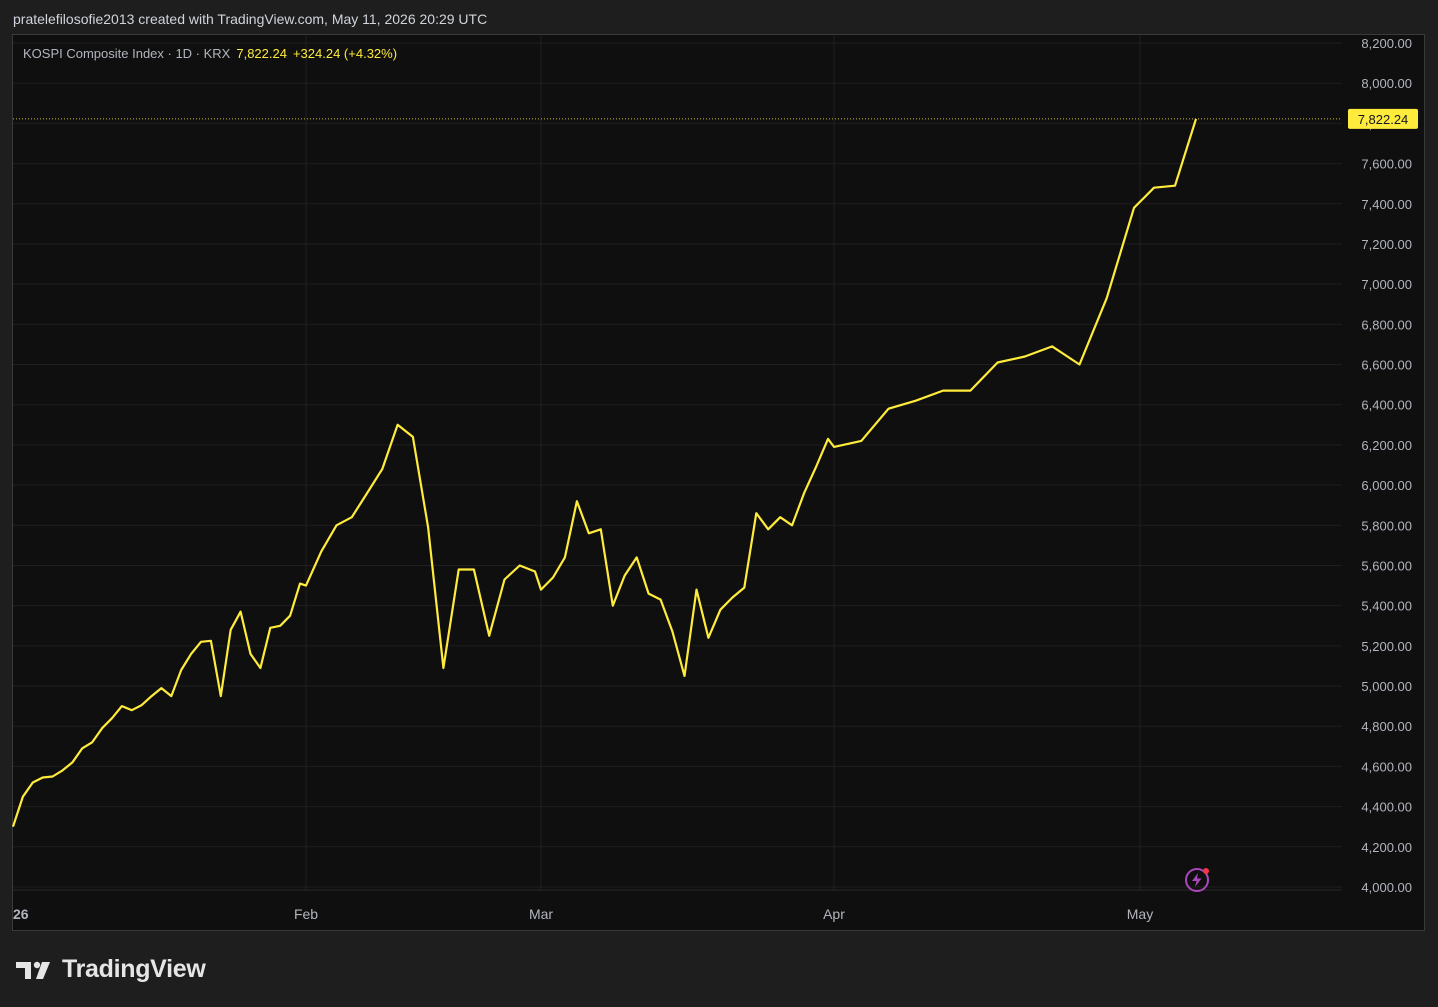 This screenshot has height=1007, width=1438. What do you see at coordinates (1140, 914) in the screenshot?
I see `x-tick-label: May` at bounding box center [1140, 914].